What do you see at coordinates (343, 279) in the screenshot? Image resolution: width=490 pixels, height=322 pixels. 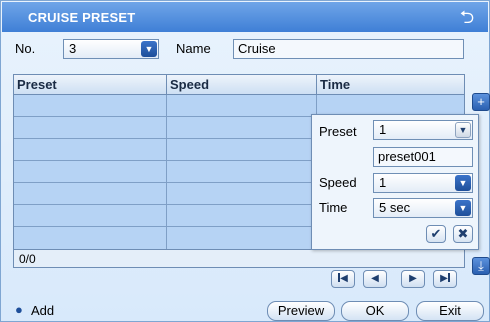 I see `first-page-icon: ◀` at bounding box center [343, 279].